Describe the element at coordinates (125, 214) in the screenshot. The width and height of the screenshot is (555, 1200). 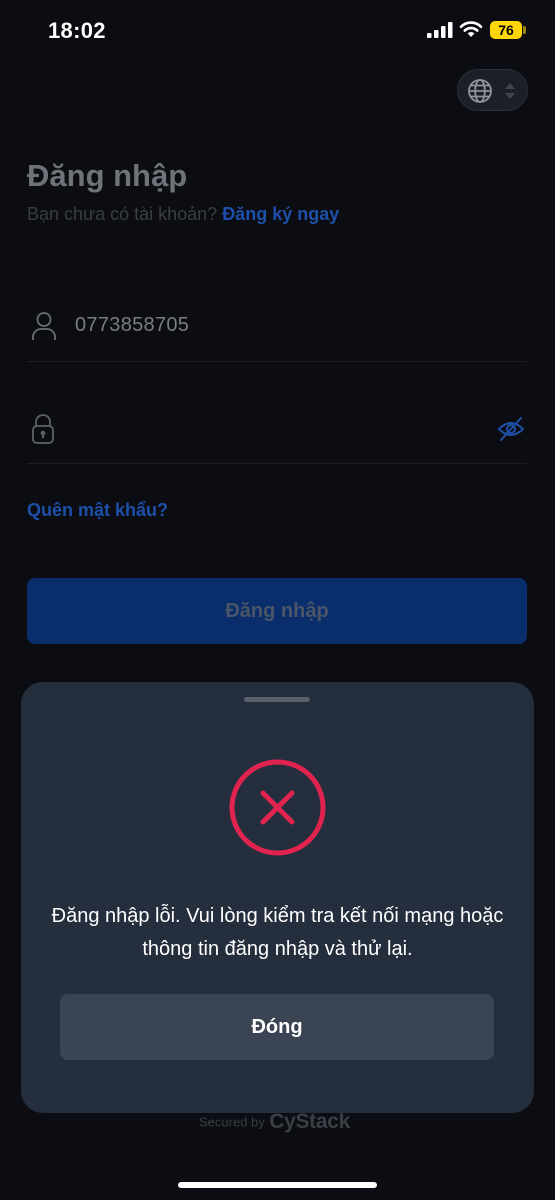
I see `signup-prompt-text: Bạn chưa có tài khoản?` at that location.